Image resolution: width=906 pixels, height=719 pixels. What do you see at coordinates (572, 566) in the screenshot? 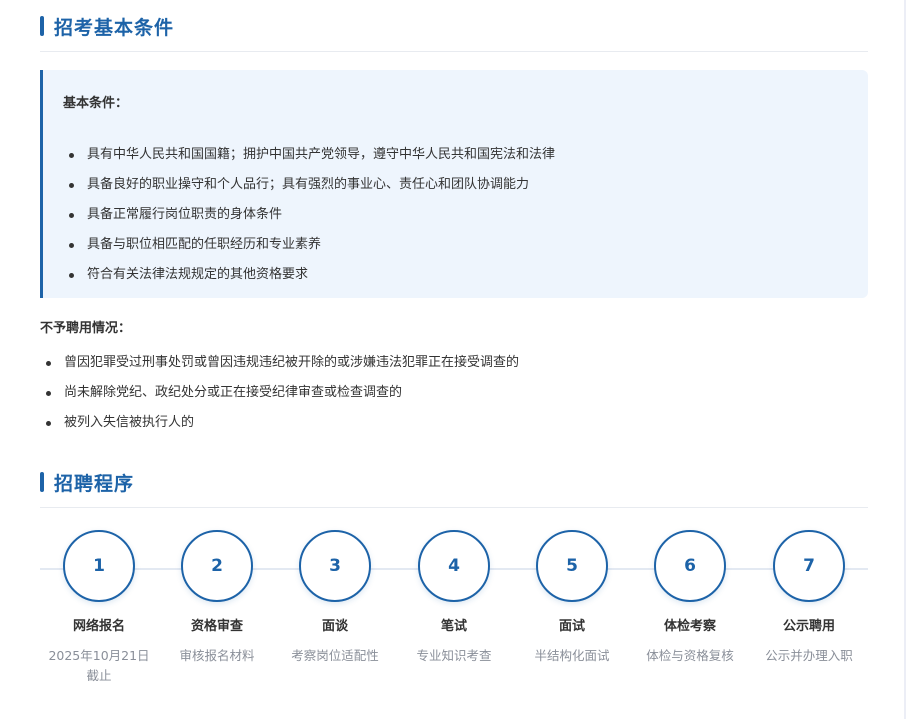
I see `step-number-circle: 5` at bounding box center [572, 566].